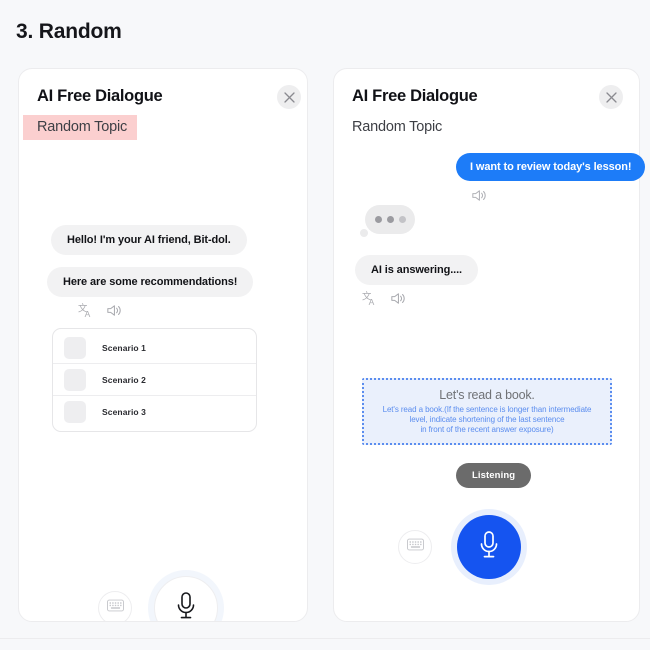 Image resolution: width=650 pixels, height=650 pixels. I want to click on ai-message-bubble: Hello! I'm your AI friend, Bit-dol., so click(149, 240).